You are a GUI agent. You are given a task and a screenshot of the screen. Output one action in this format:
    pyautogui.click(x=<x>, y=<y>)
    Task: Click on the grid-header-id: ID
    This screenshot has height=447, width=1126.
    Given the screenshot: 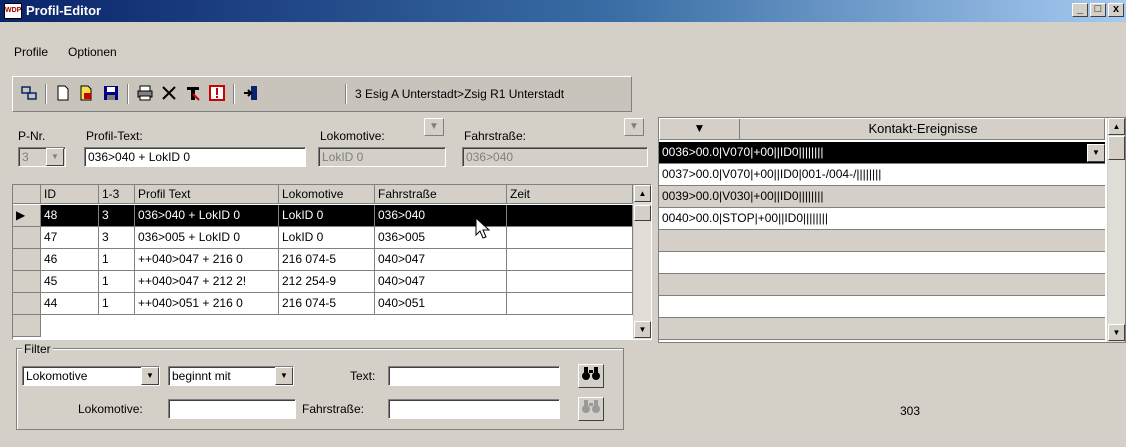 What is the action you would take?
    pyautogui.click(x=70, y=194)
    